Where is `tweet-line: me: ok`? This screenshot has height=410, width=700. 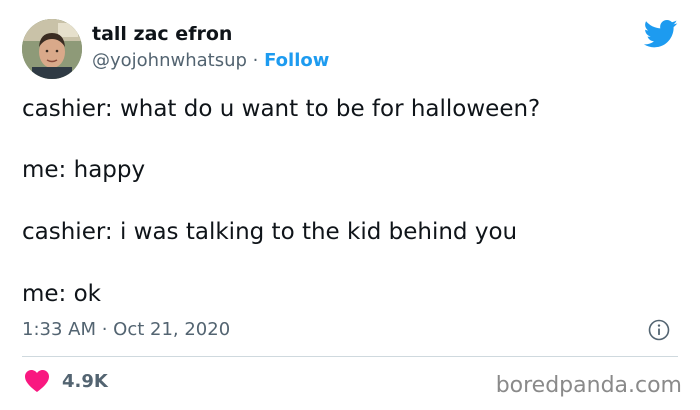 tweet-line: me: ok is located at coordinates (62, 294).